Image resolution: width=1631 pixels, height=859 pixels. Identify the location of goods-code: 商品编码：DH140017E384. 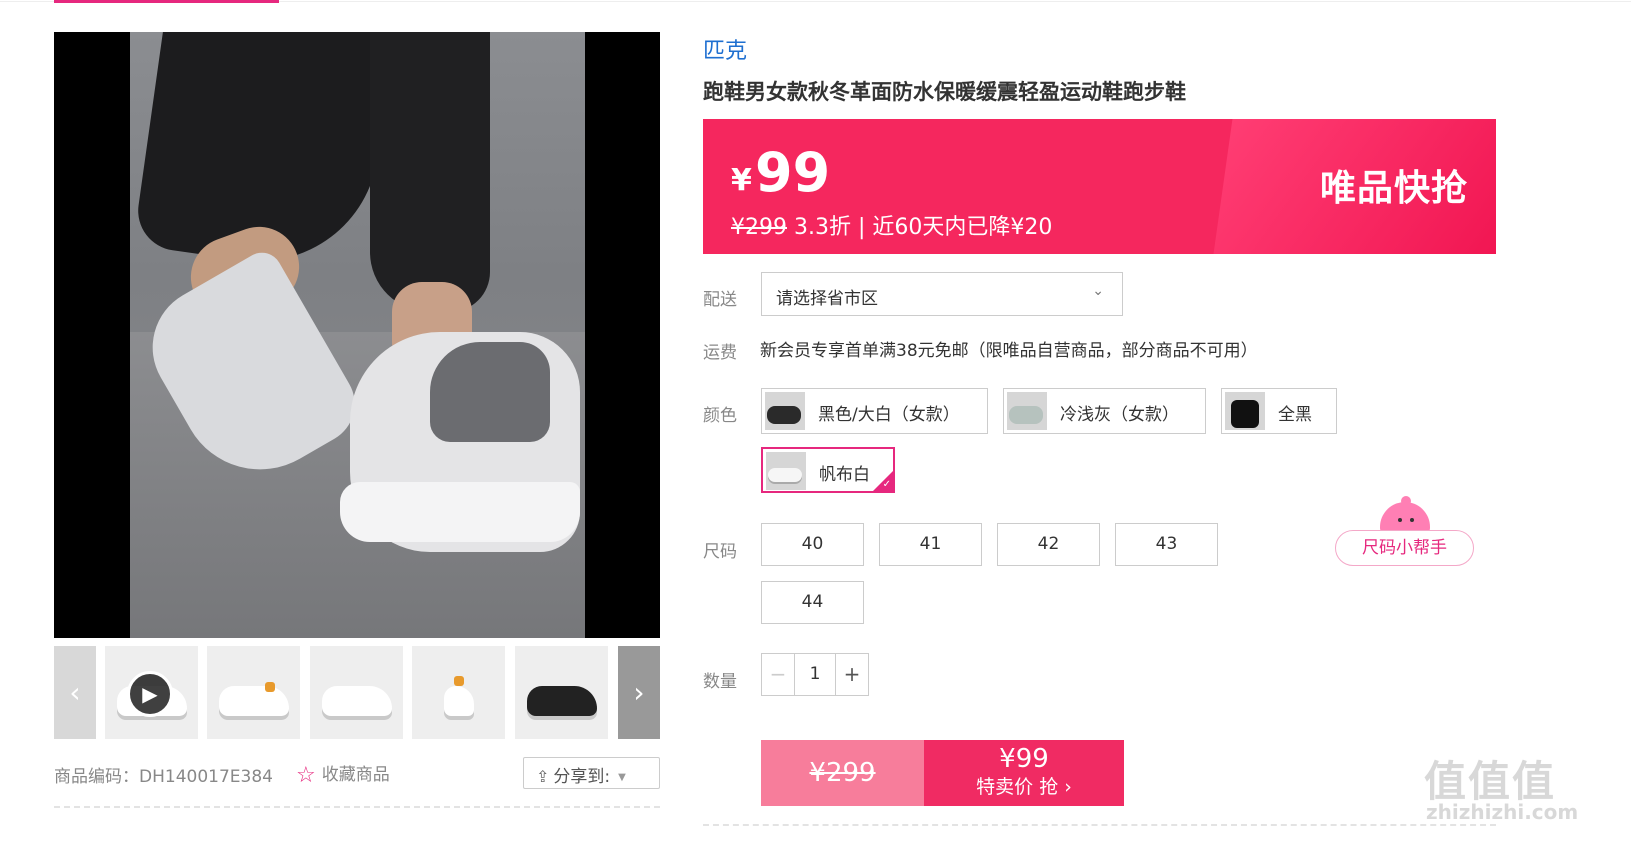
(163, 777).